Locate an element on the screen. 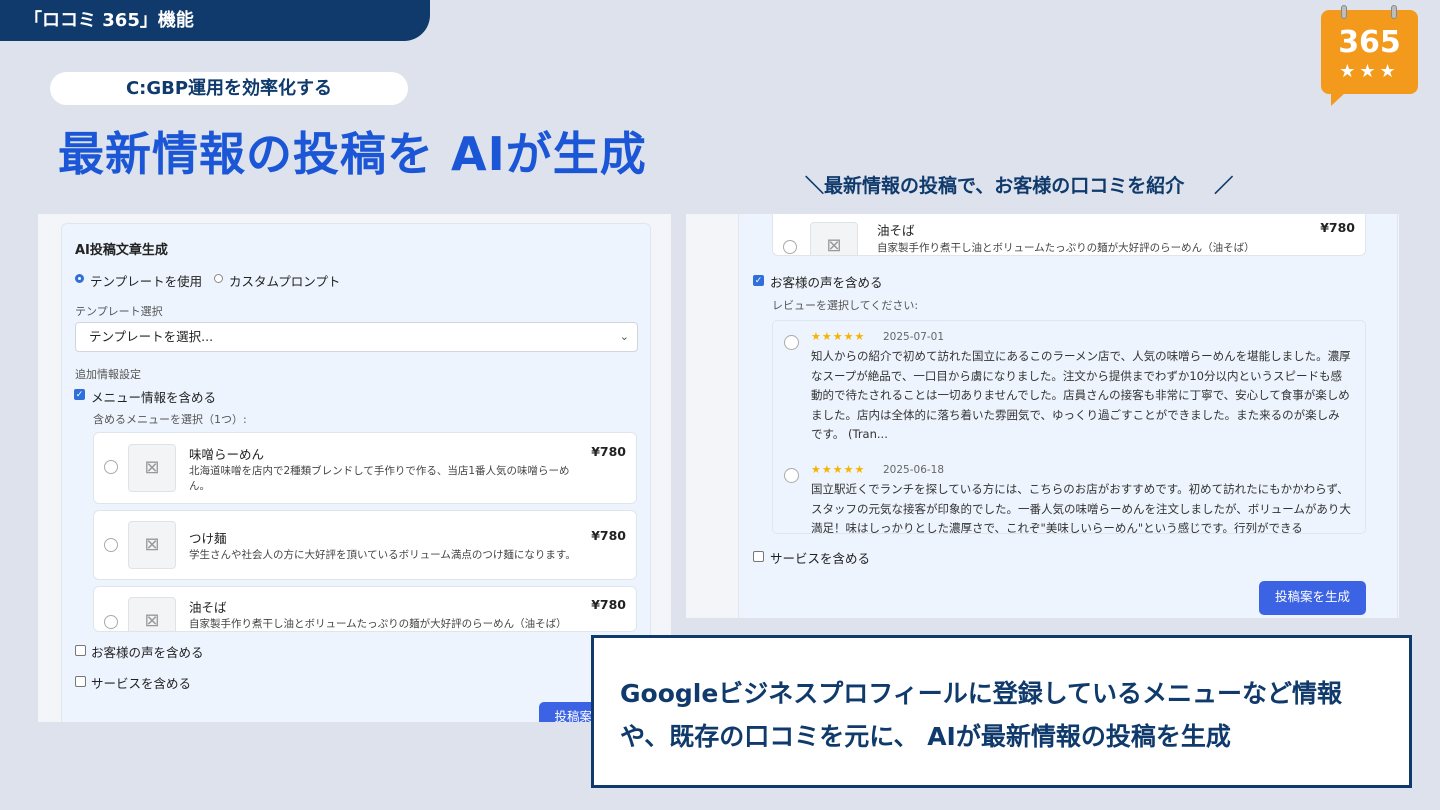 Image resolution: width=1440 pixels, height=810 pixels. review-date: 2025-07-01 is located at coordinates (914, 337).